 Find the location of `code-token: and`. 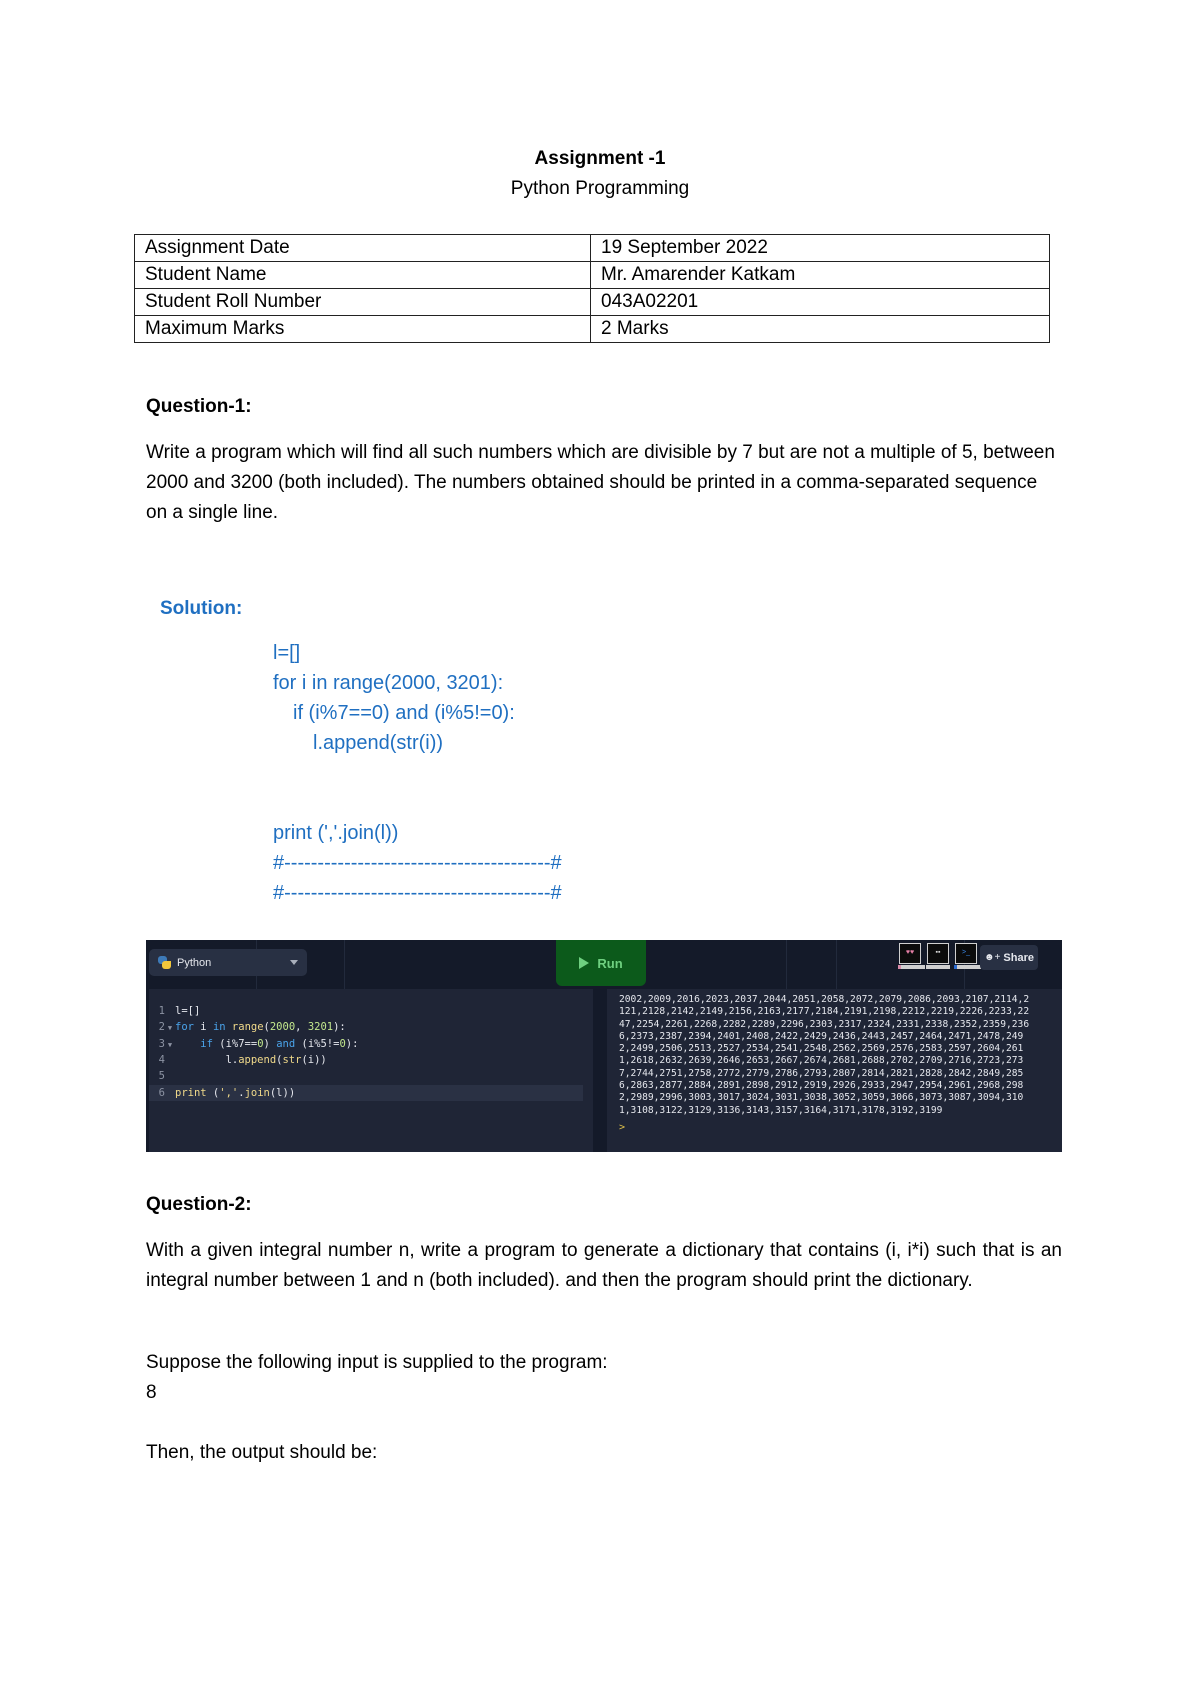

code-token: and is located at coordinates (286, 1043).